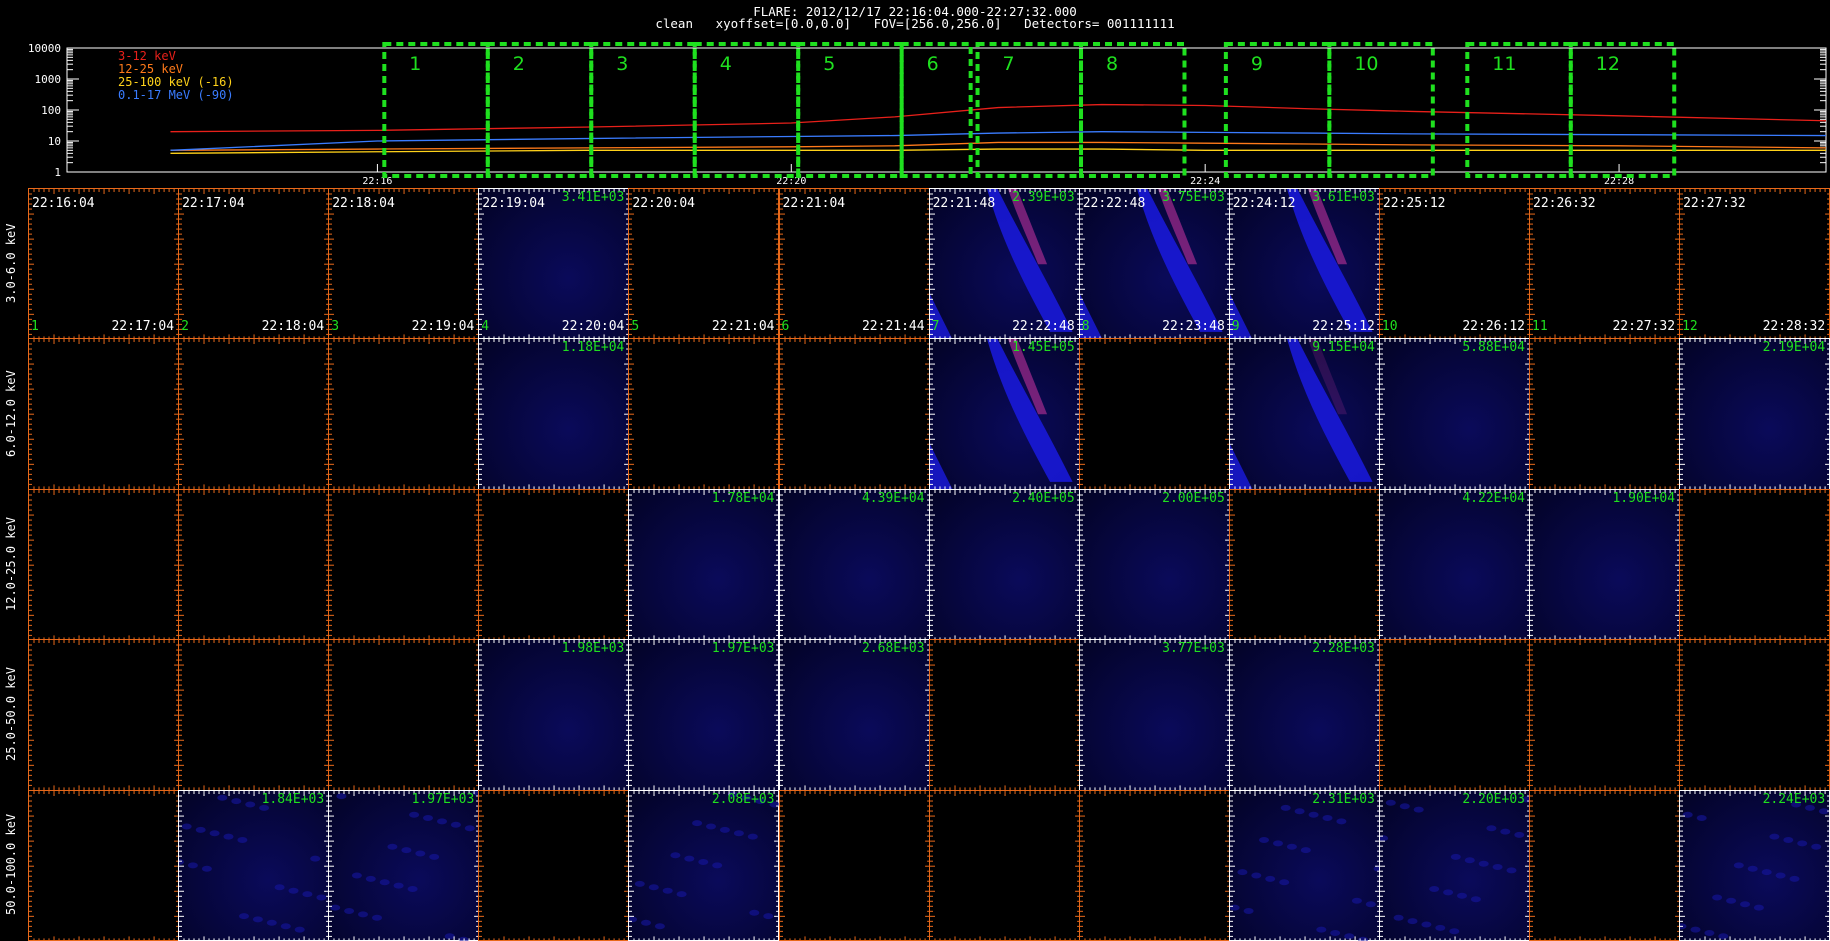 Image resolution: width=1830 pixels, height=941 pixels. Describe the element at coordinates (185, 327) in the screenshot. I see `interval-number: 2` at that location.